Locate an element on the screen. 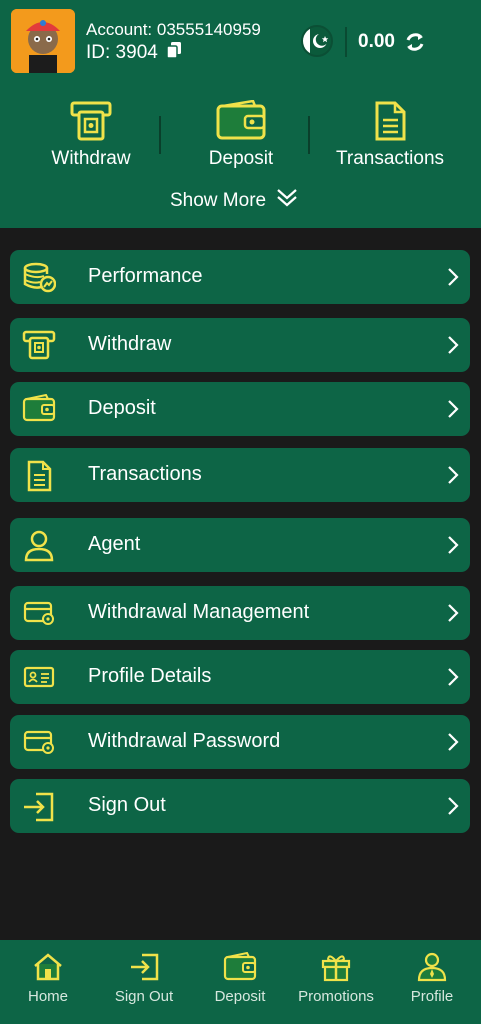 The image size is (481, 1024). nav-profile: Profile is located at coordinates (432, 982).